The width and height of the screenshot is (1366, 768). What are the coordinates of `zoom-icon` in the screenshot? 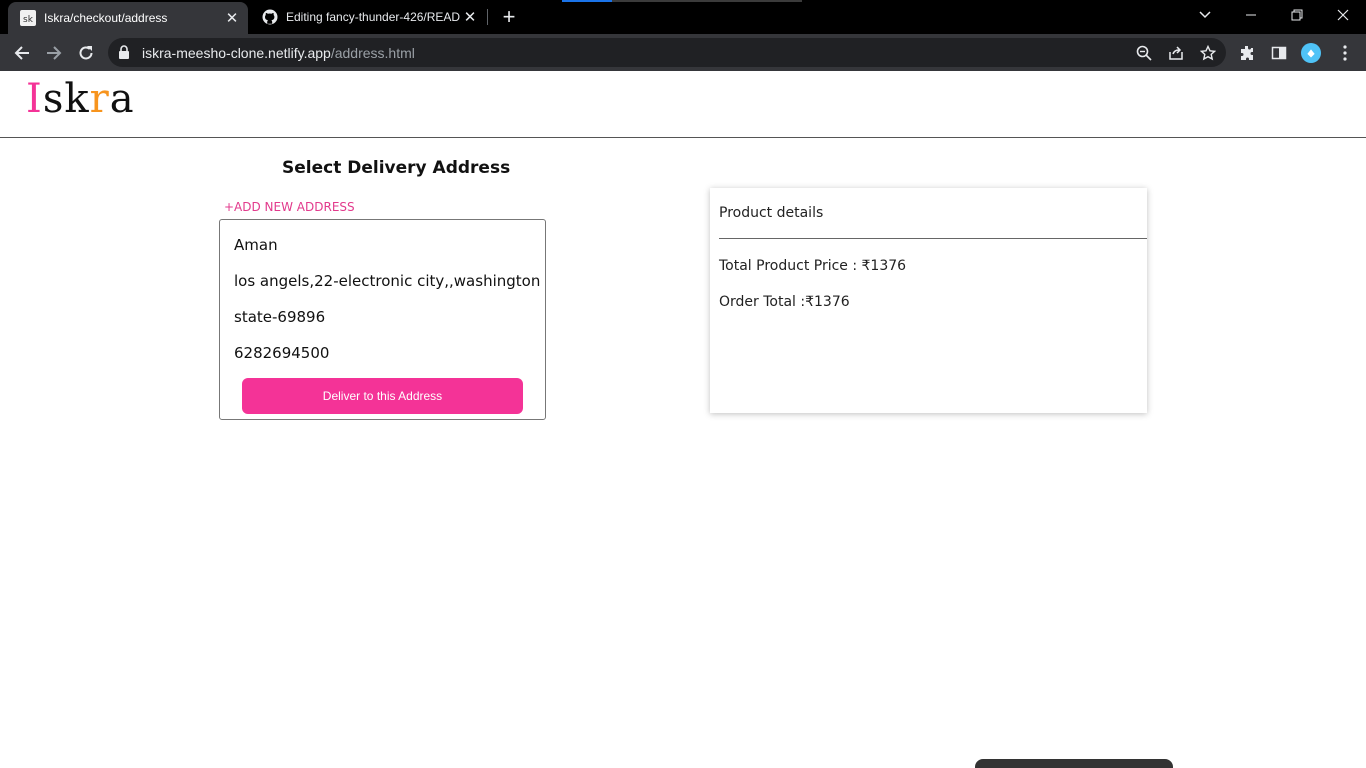 It's located at (1144, 53).